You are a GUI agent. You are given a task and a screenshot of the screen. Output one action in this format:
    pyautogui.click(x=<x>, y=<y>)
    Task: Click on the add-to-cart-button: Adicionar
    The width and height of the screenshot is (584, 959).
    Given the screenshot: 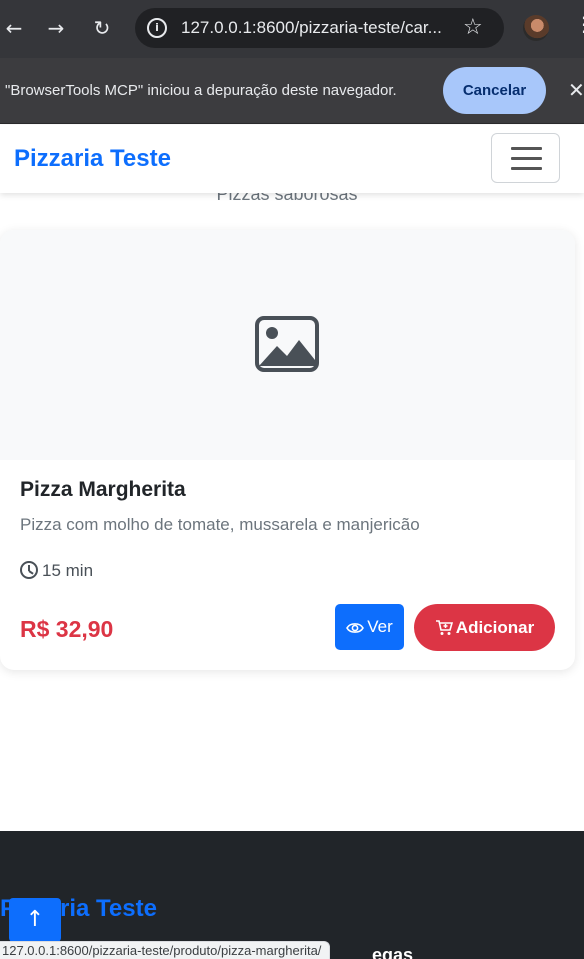 What is the action you would take?
    pyautogui.click(x=484, y=627)
    